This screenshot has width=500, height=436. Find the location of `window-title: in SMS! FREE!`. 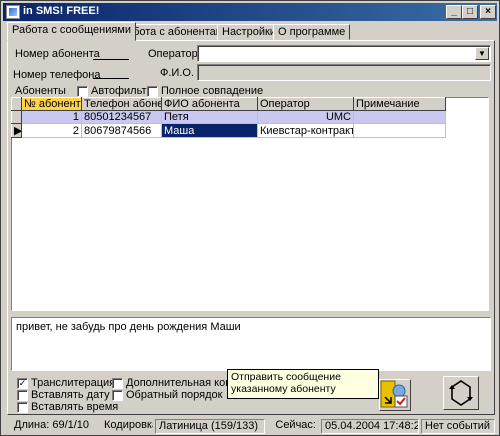

window-title: in SMS! FREE! is located at coordinates (61, 11).